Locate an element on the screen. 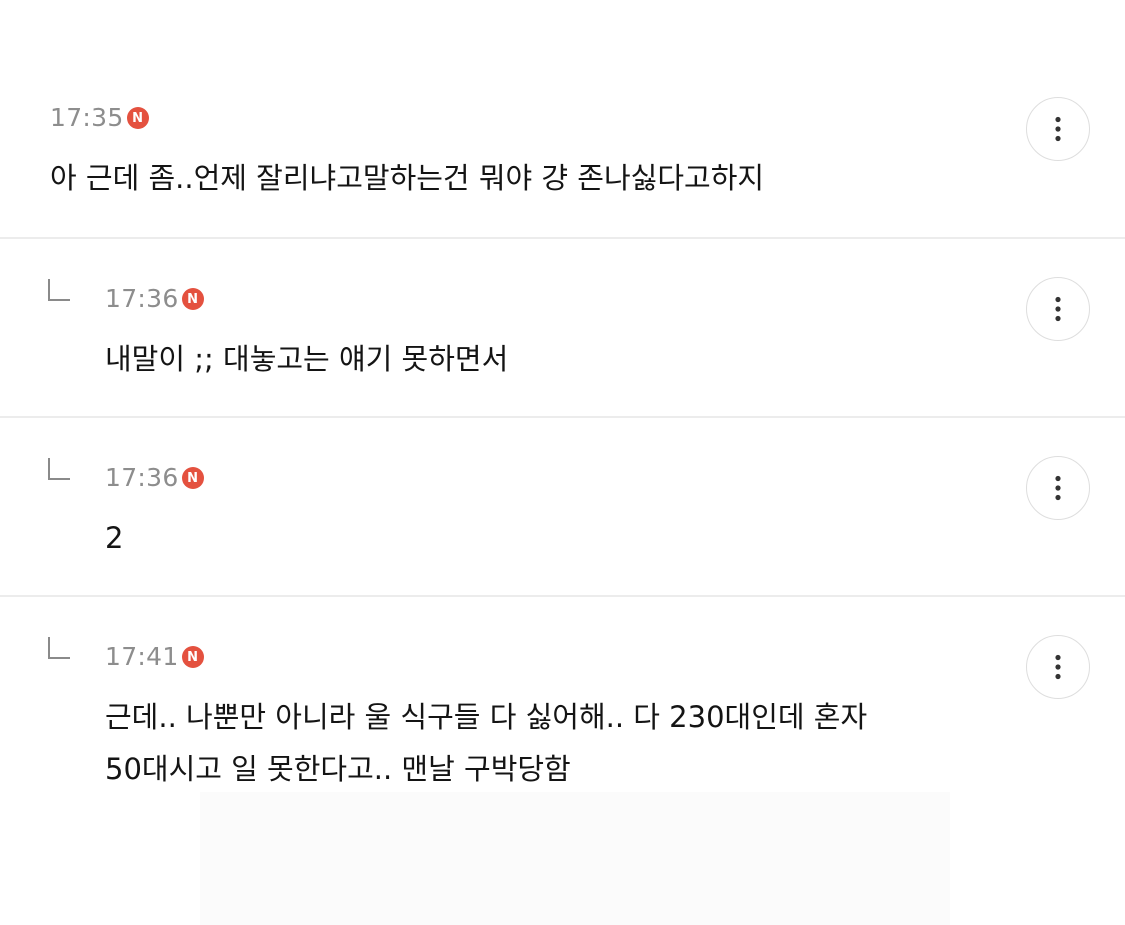 The width and height of the screenshot is (1125, 925). comment-text: 내말이 ;; 대놓고는 얘기 못하면서 is located at coordinates (307, 359).